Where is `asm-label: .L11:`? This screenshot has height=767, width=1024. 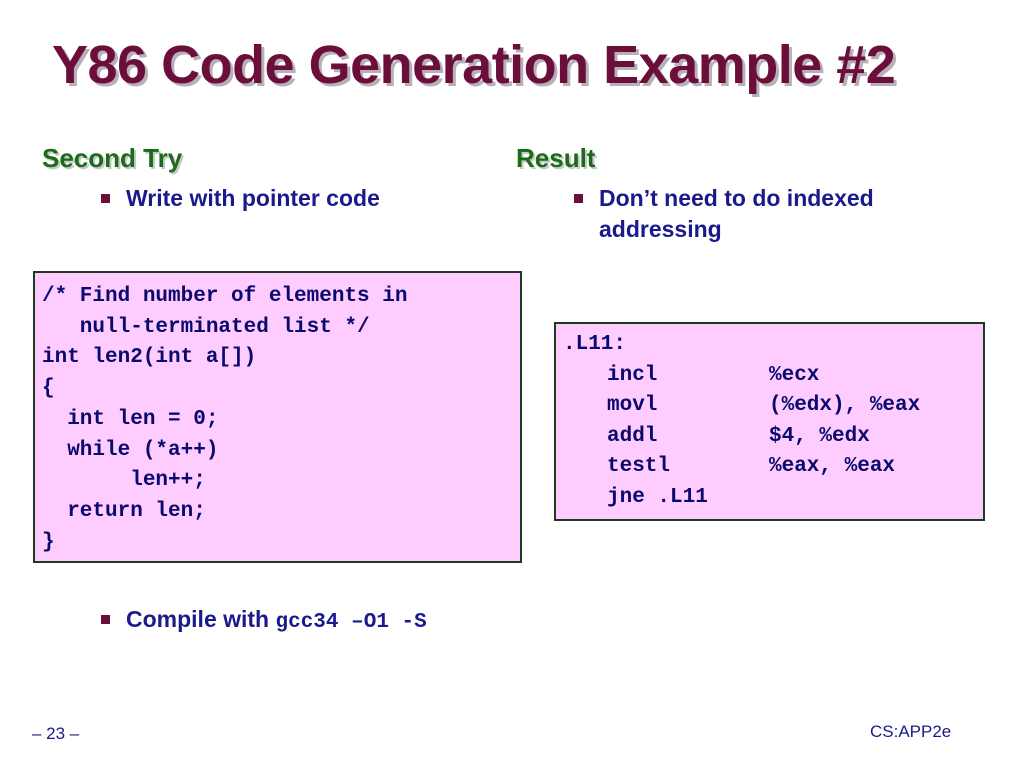 asm-label: .L11: is located at coordinates (595, 344).